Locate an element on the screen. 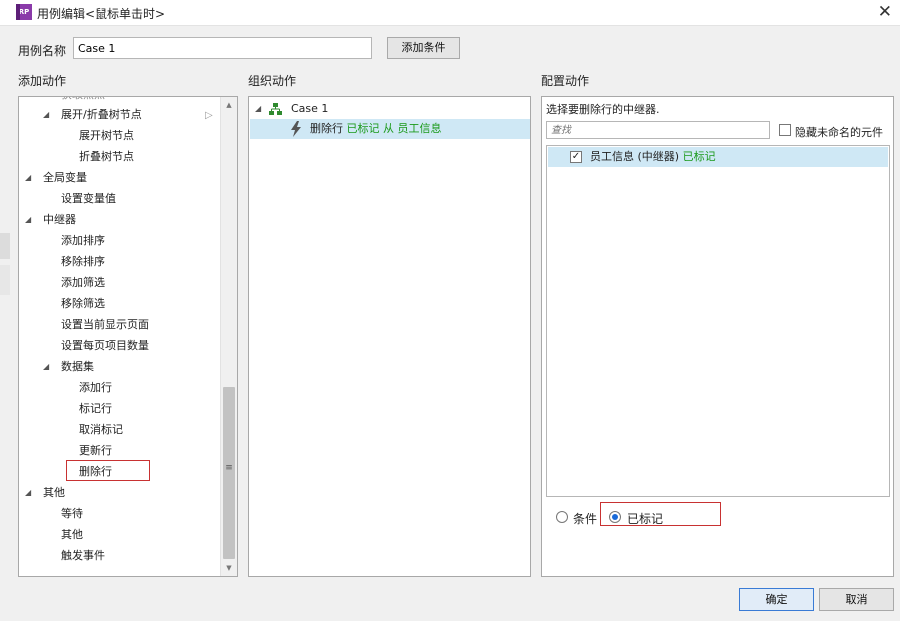 Image resolution: width=900 pixels, height=621 pixels. configure-action-heading: 配置动作 is located at coordinates (565, 81).